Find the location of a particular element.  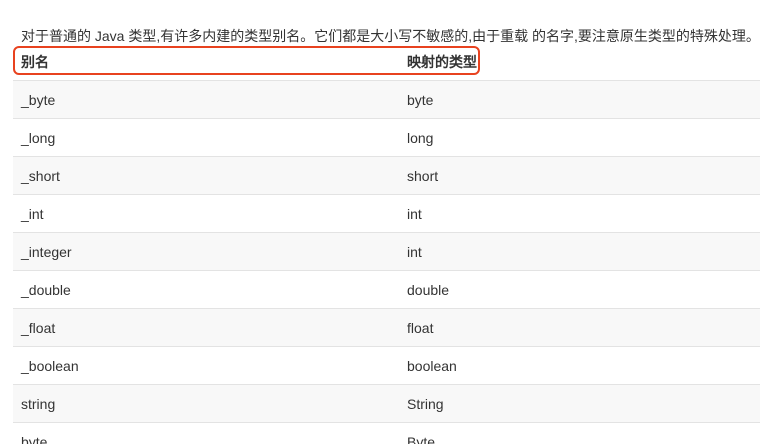

table-row: byte Byte is located at coordinates (386, 433).